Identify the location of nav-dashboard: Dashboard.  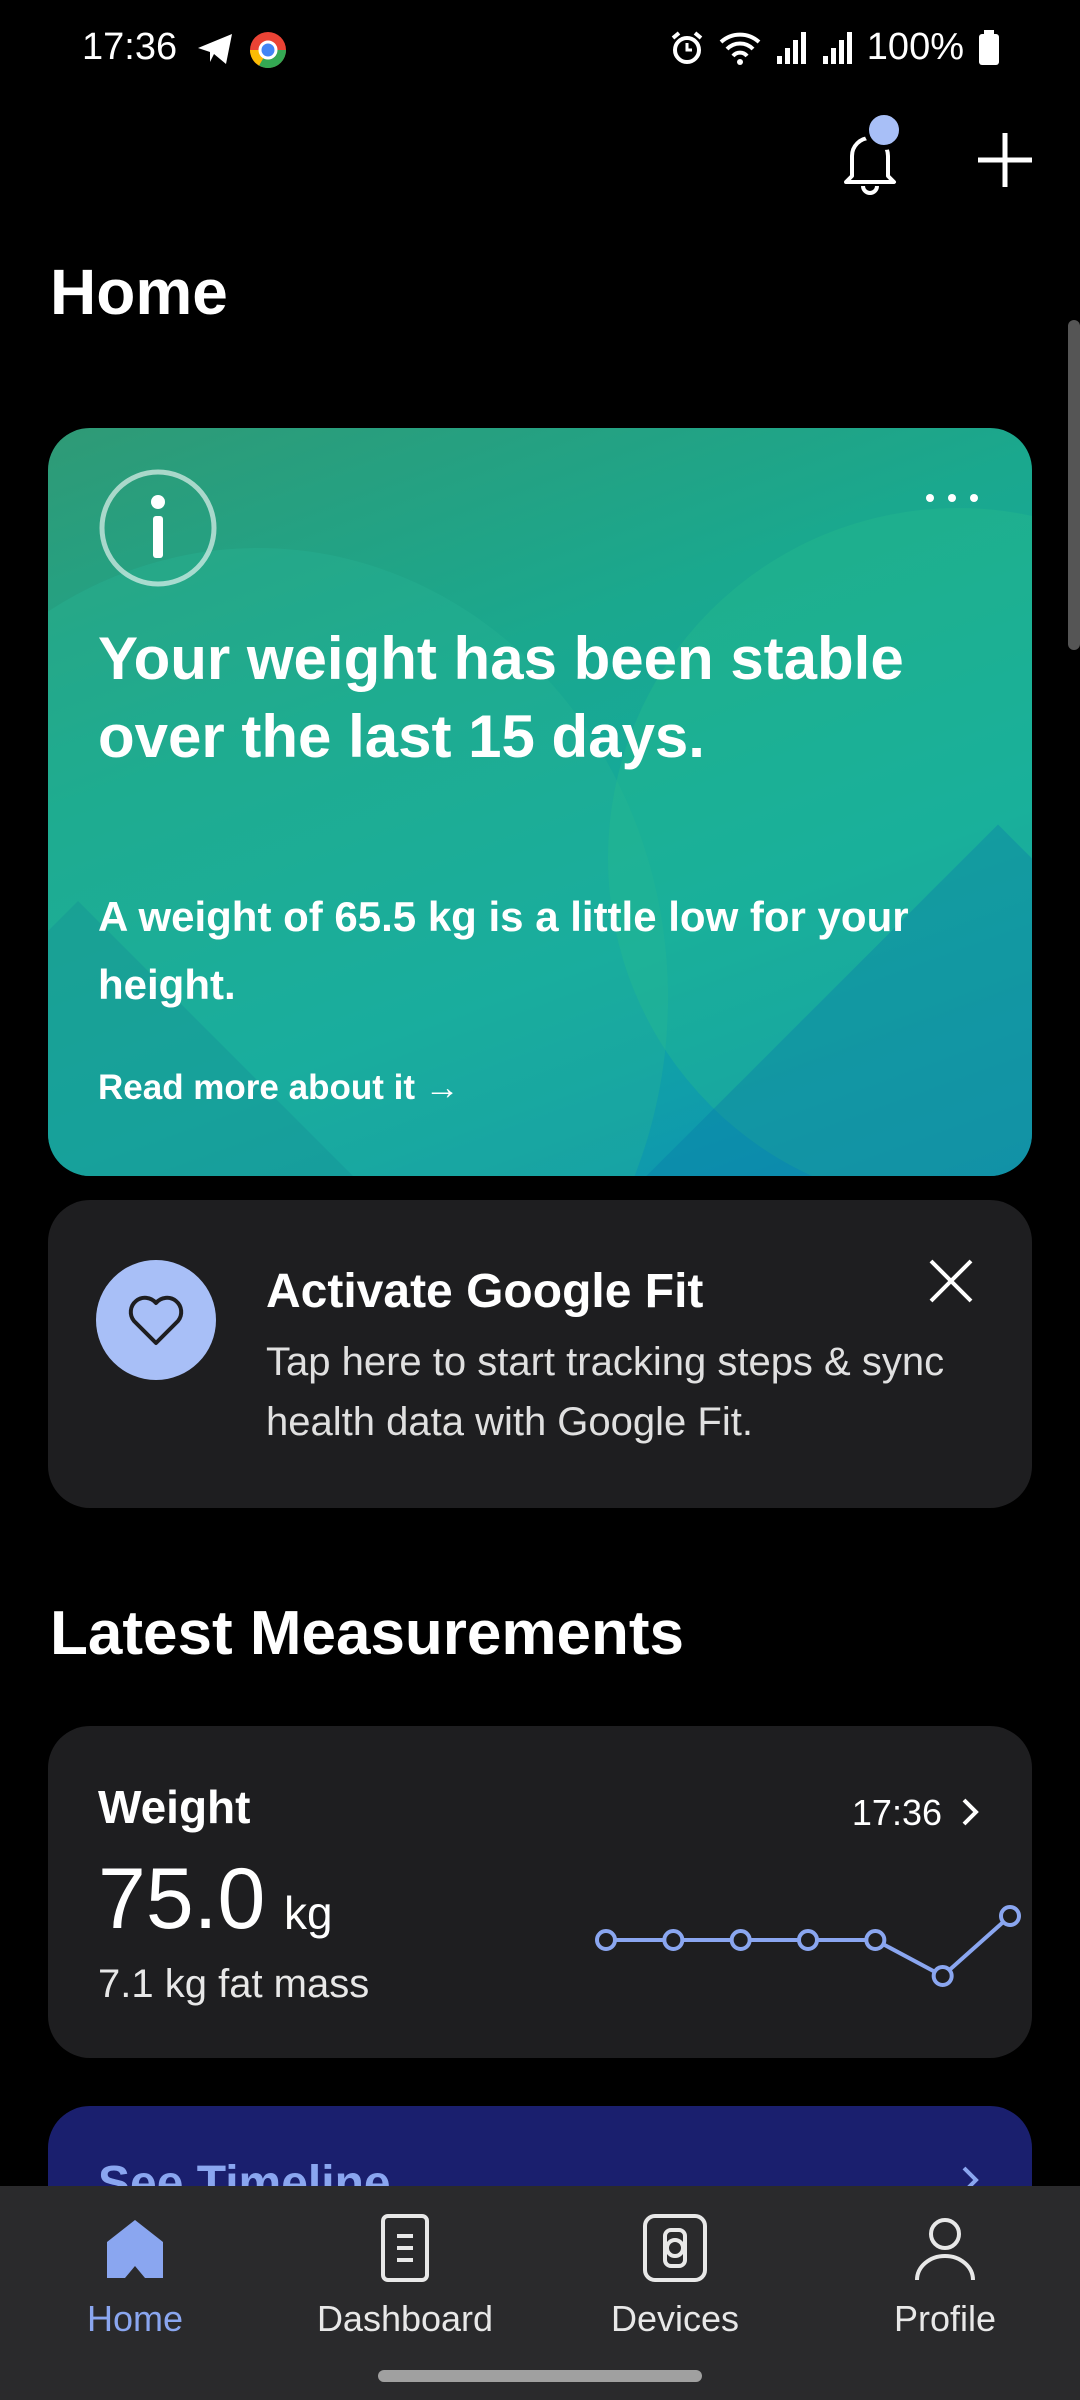
(405, 2293).